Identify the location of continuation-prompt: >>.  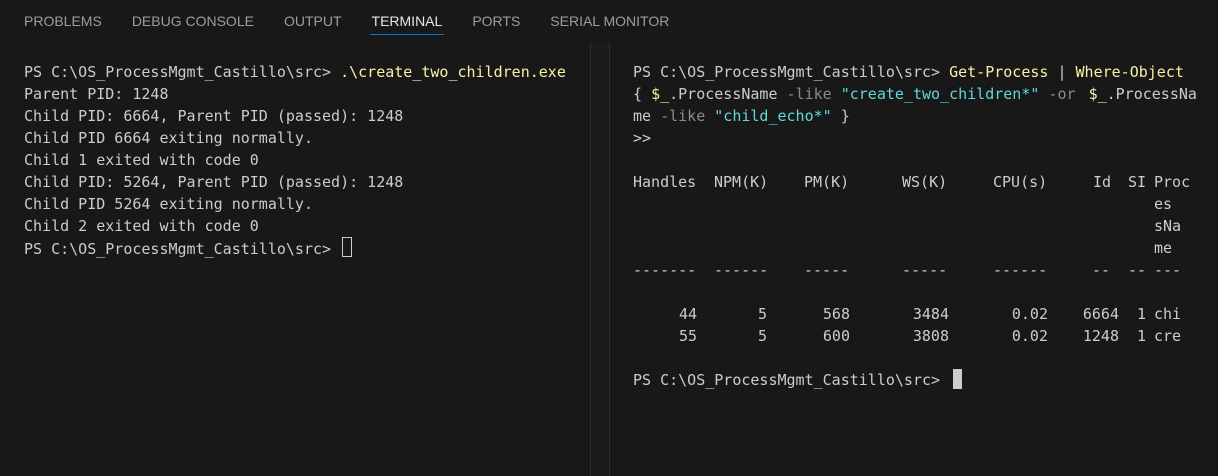
(642, 138).